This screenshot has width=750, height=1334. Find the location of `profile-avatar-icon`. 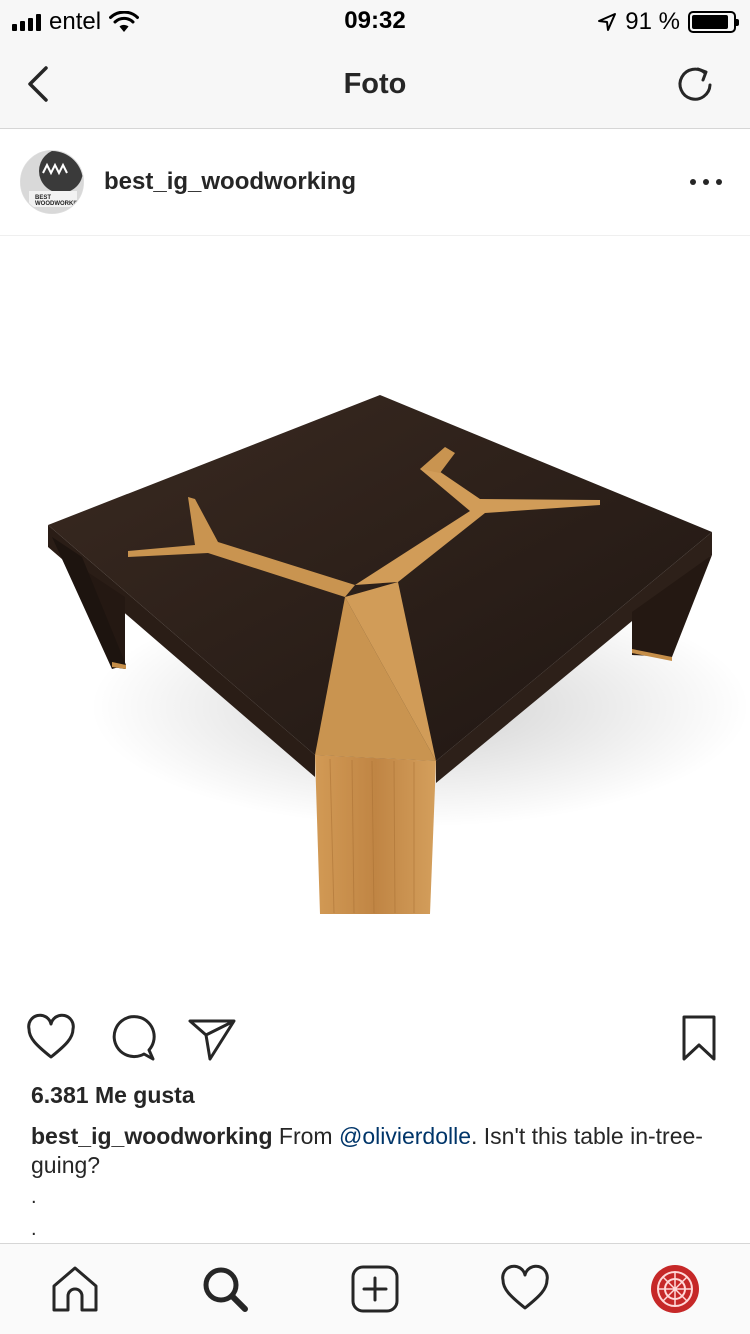

profile-avatar-icon is located at coordinates (675, 1289).